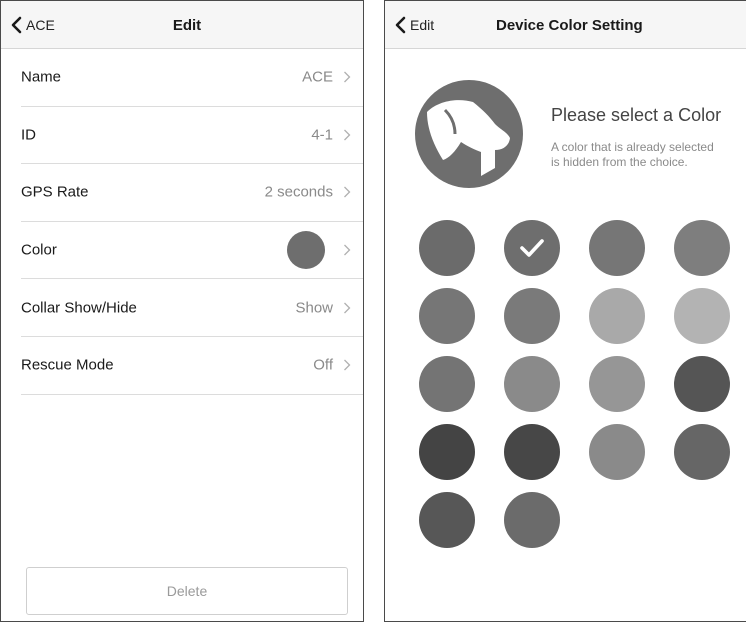 This screenshot has width=746, height=622. What do you see at coordinates (322, 135) in the screenshot?
I see `row-value: 4-1` at bounding box center [322, 135].